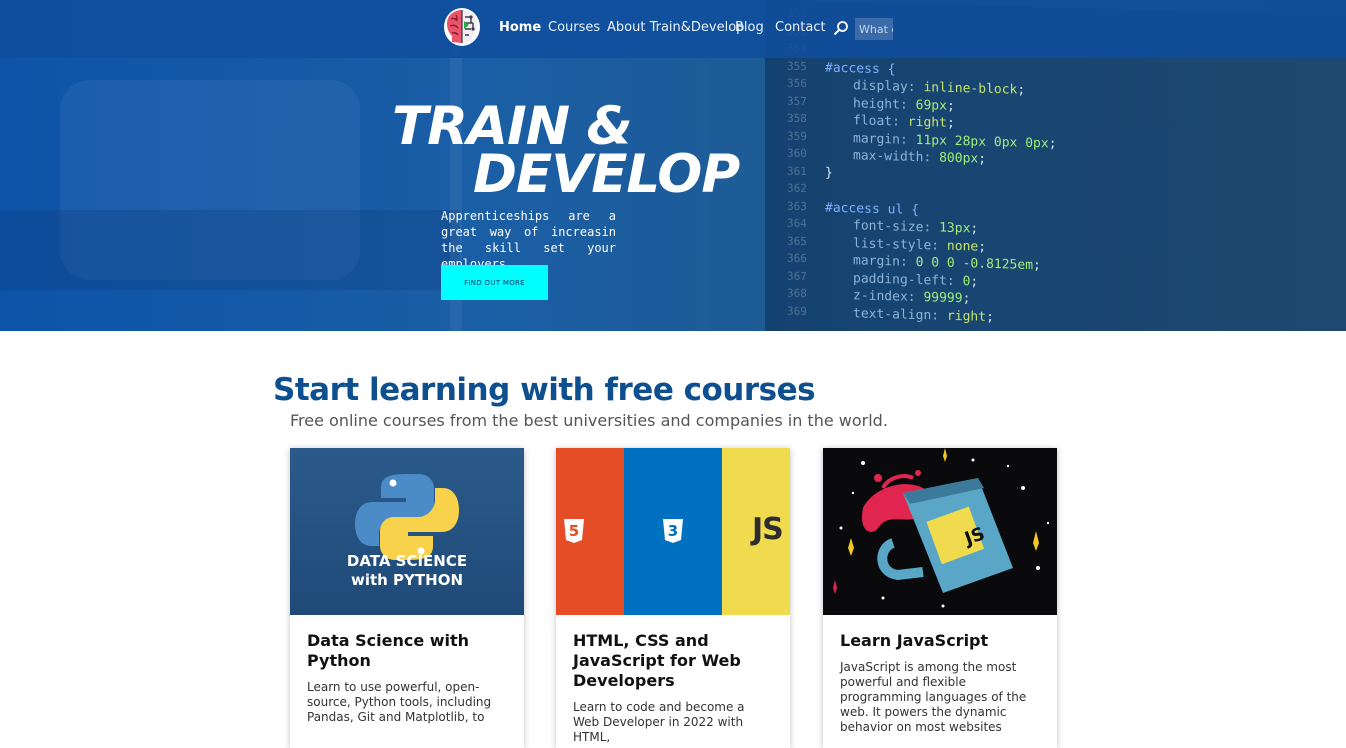 The height and width of the screenshot is (748, 1346). Describe the element at coordinates (407, 651) in the screenshot. I see `course-title: Data Science with Python` at that location.